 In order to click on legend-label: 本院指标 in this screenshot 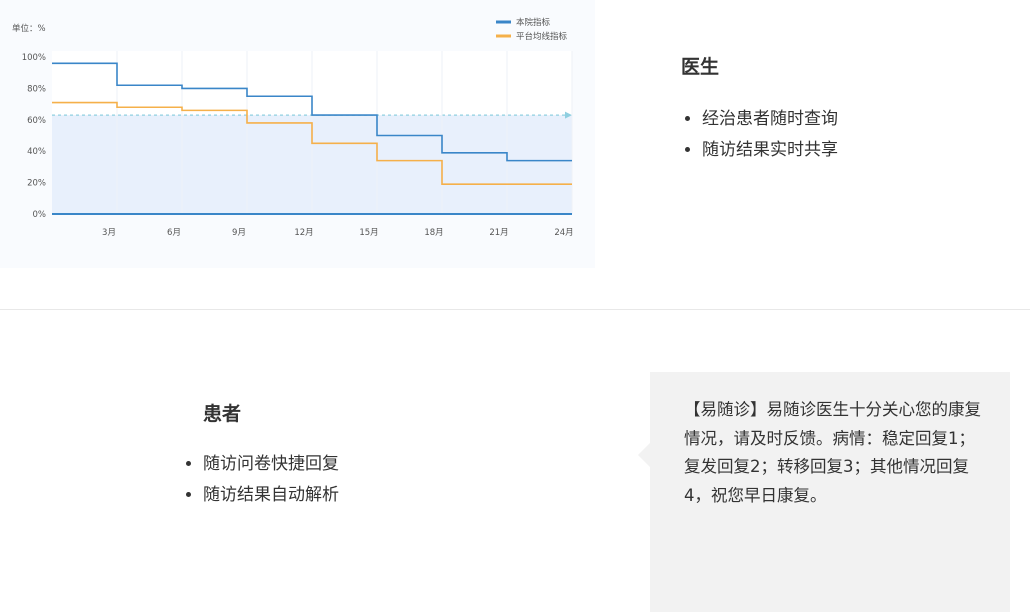, I will do `click(533, 22)`.